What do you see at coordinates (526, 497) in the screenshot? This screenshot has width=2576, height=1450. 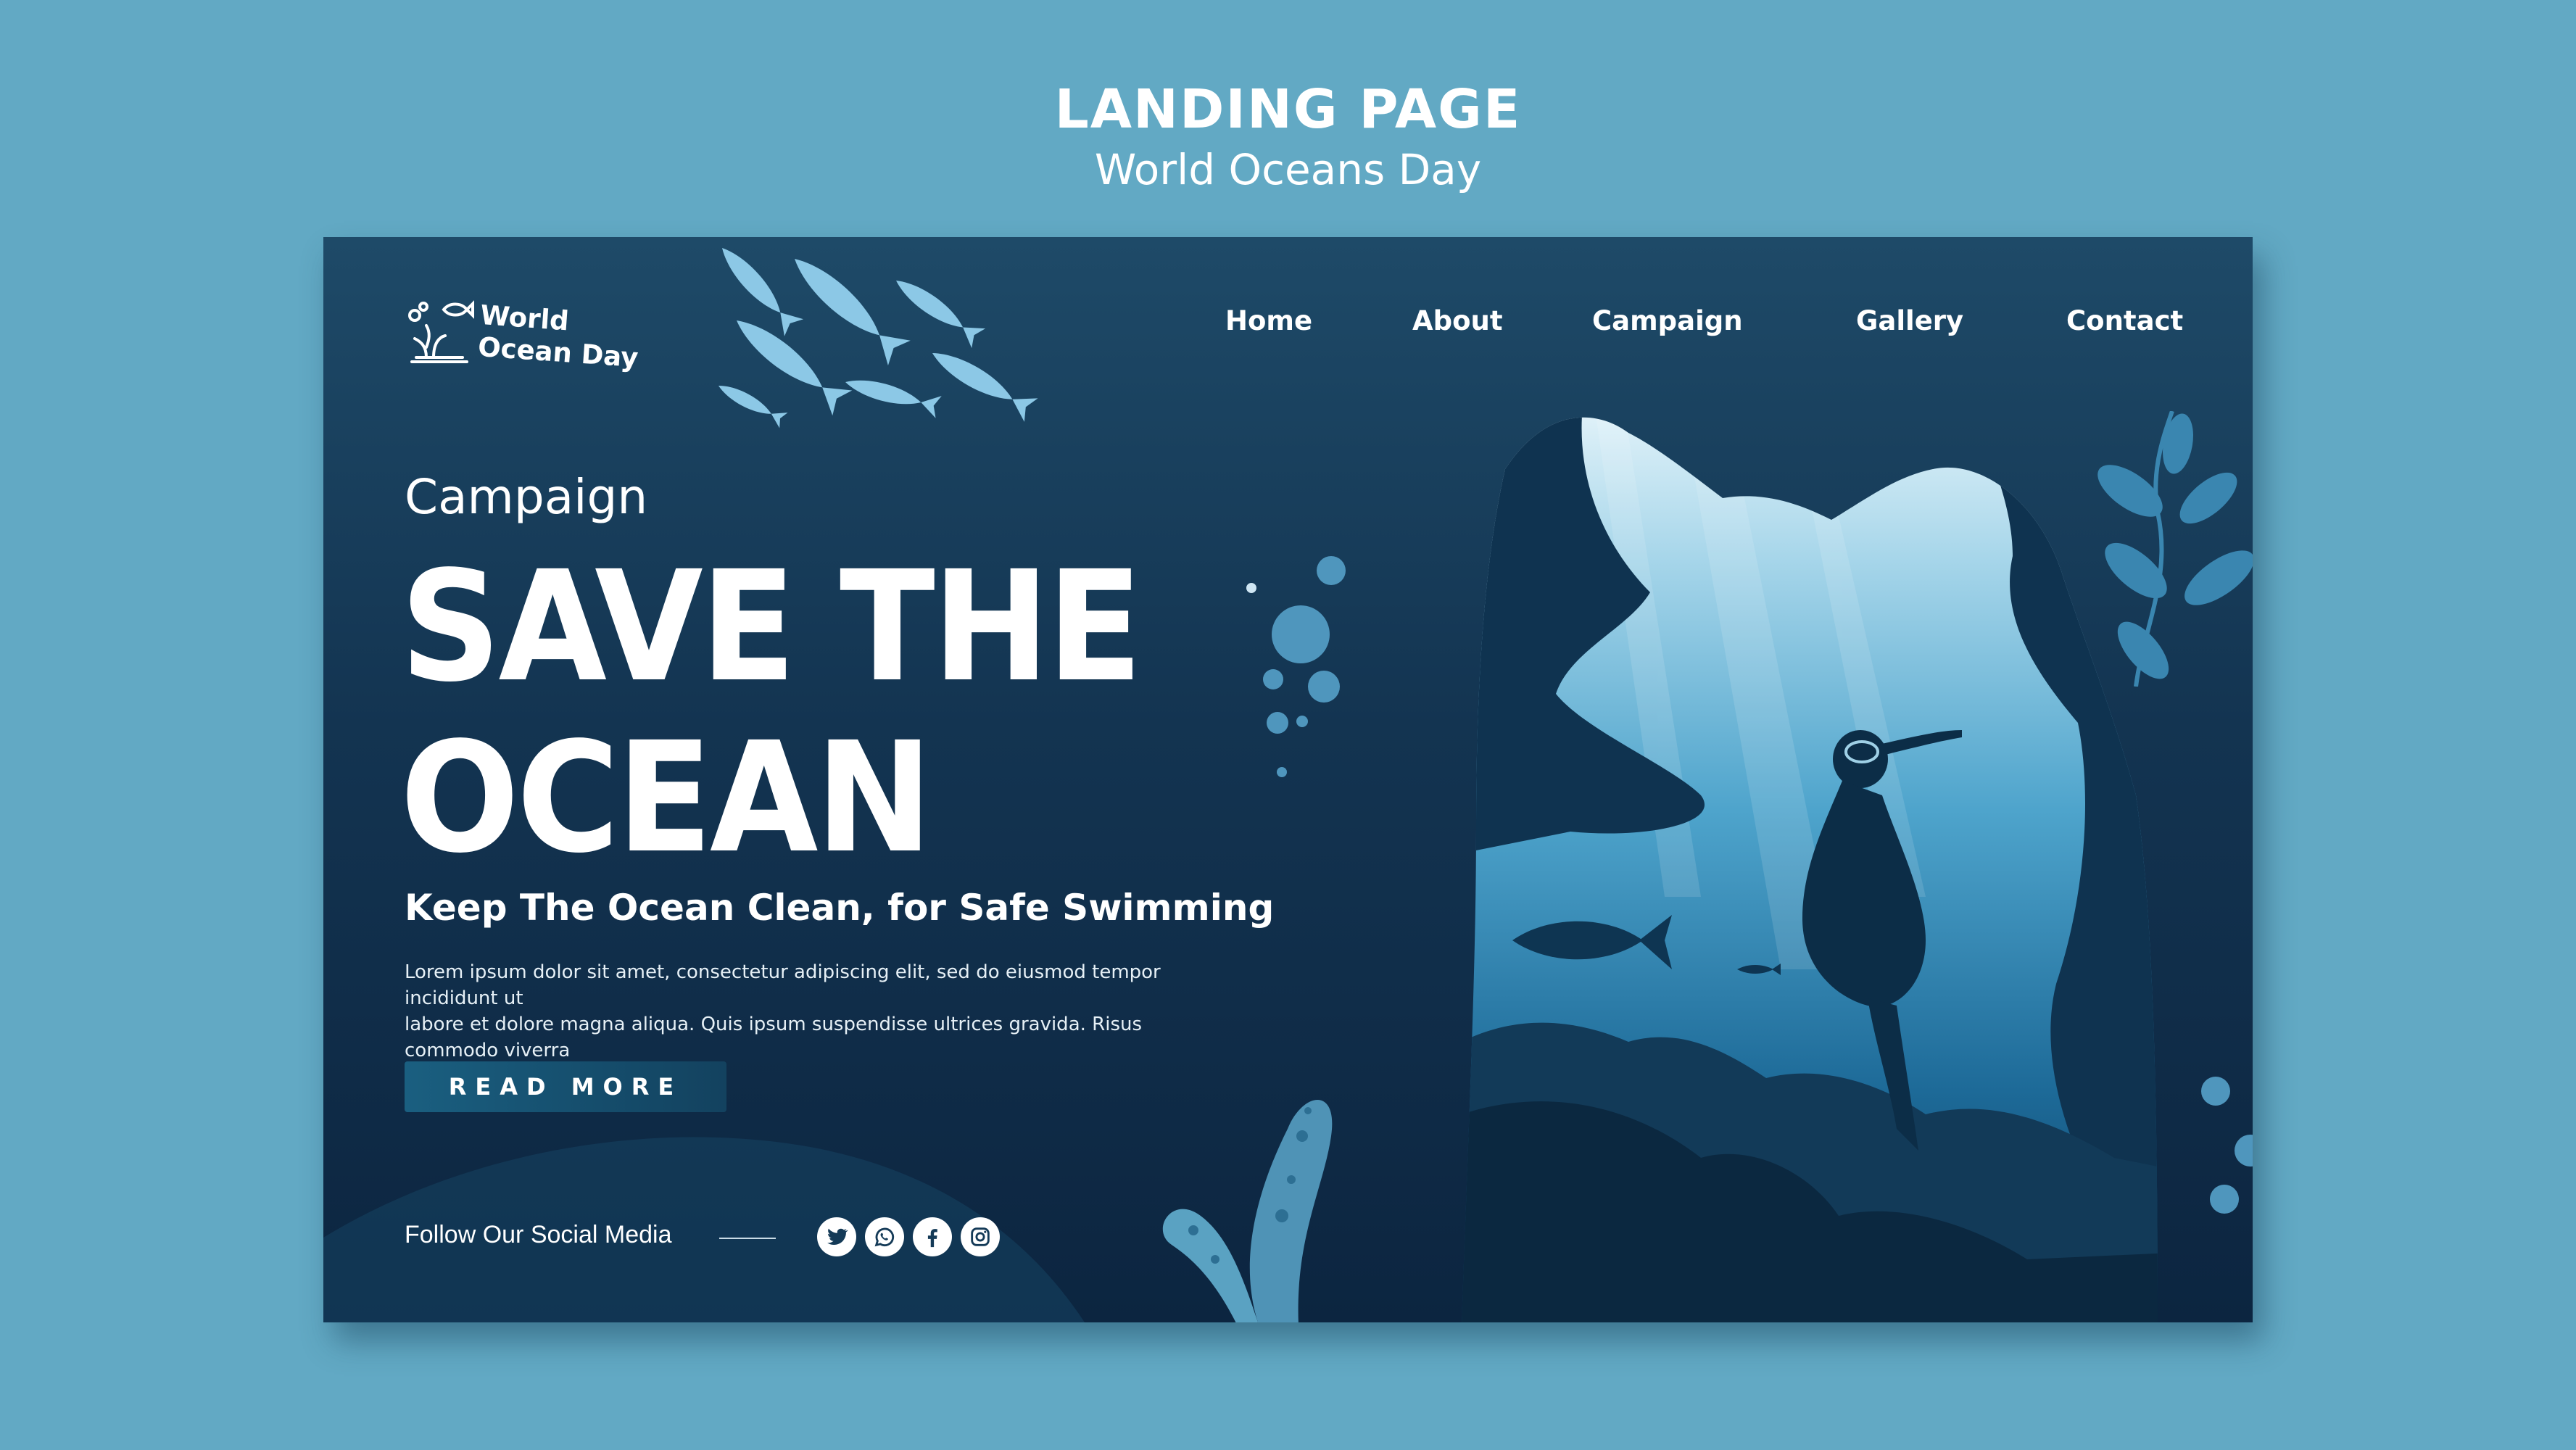 I see `hero-kicker: Campaign` at bounding box center [526, 497].